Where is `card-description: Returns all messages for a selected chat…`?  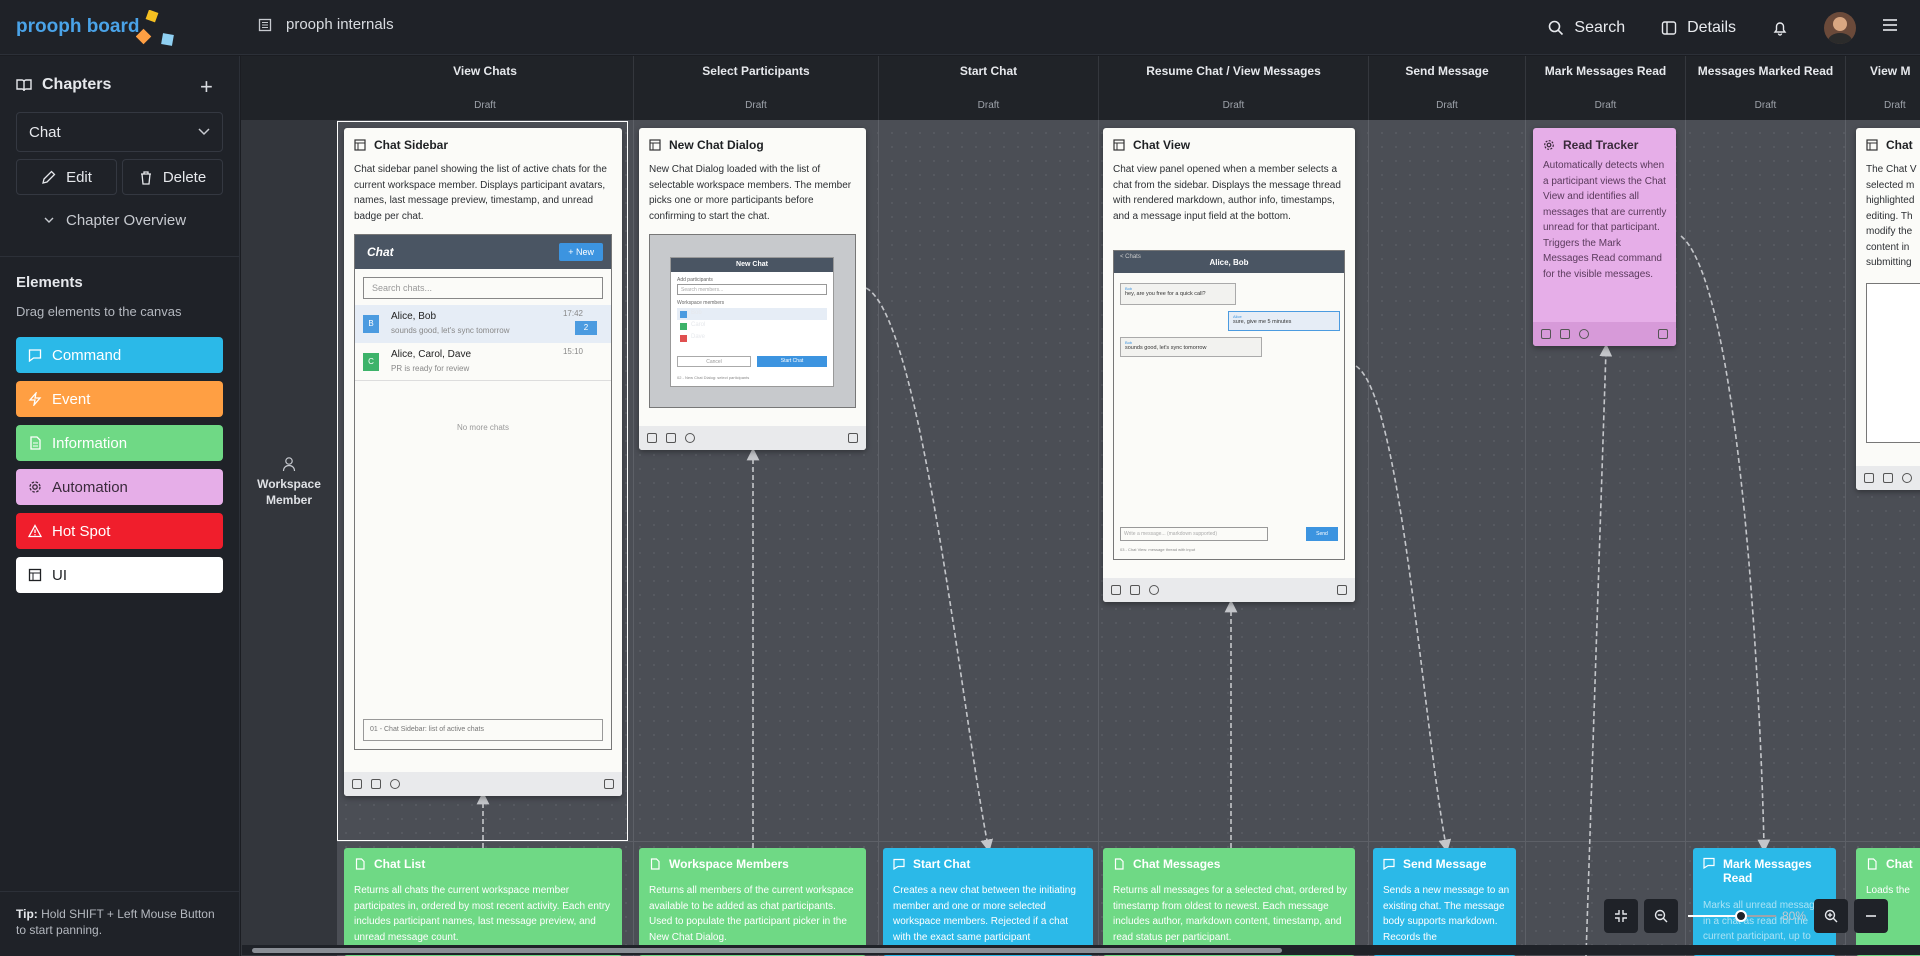 card-description: Returns all messages for a selected chat… is located at coordinates (1230, 914).